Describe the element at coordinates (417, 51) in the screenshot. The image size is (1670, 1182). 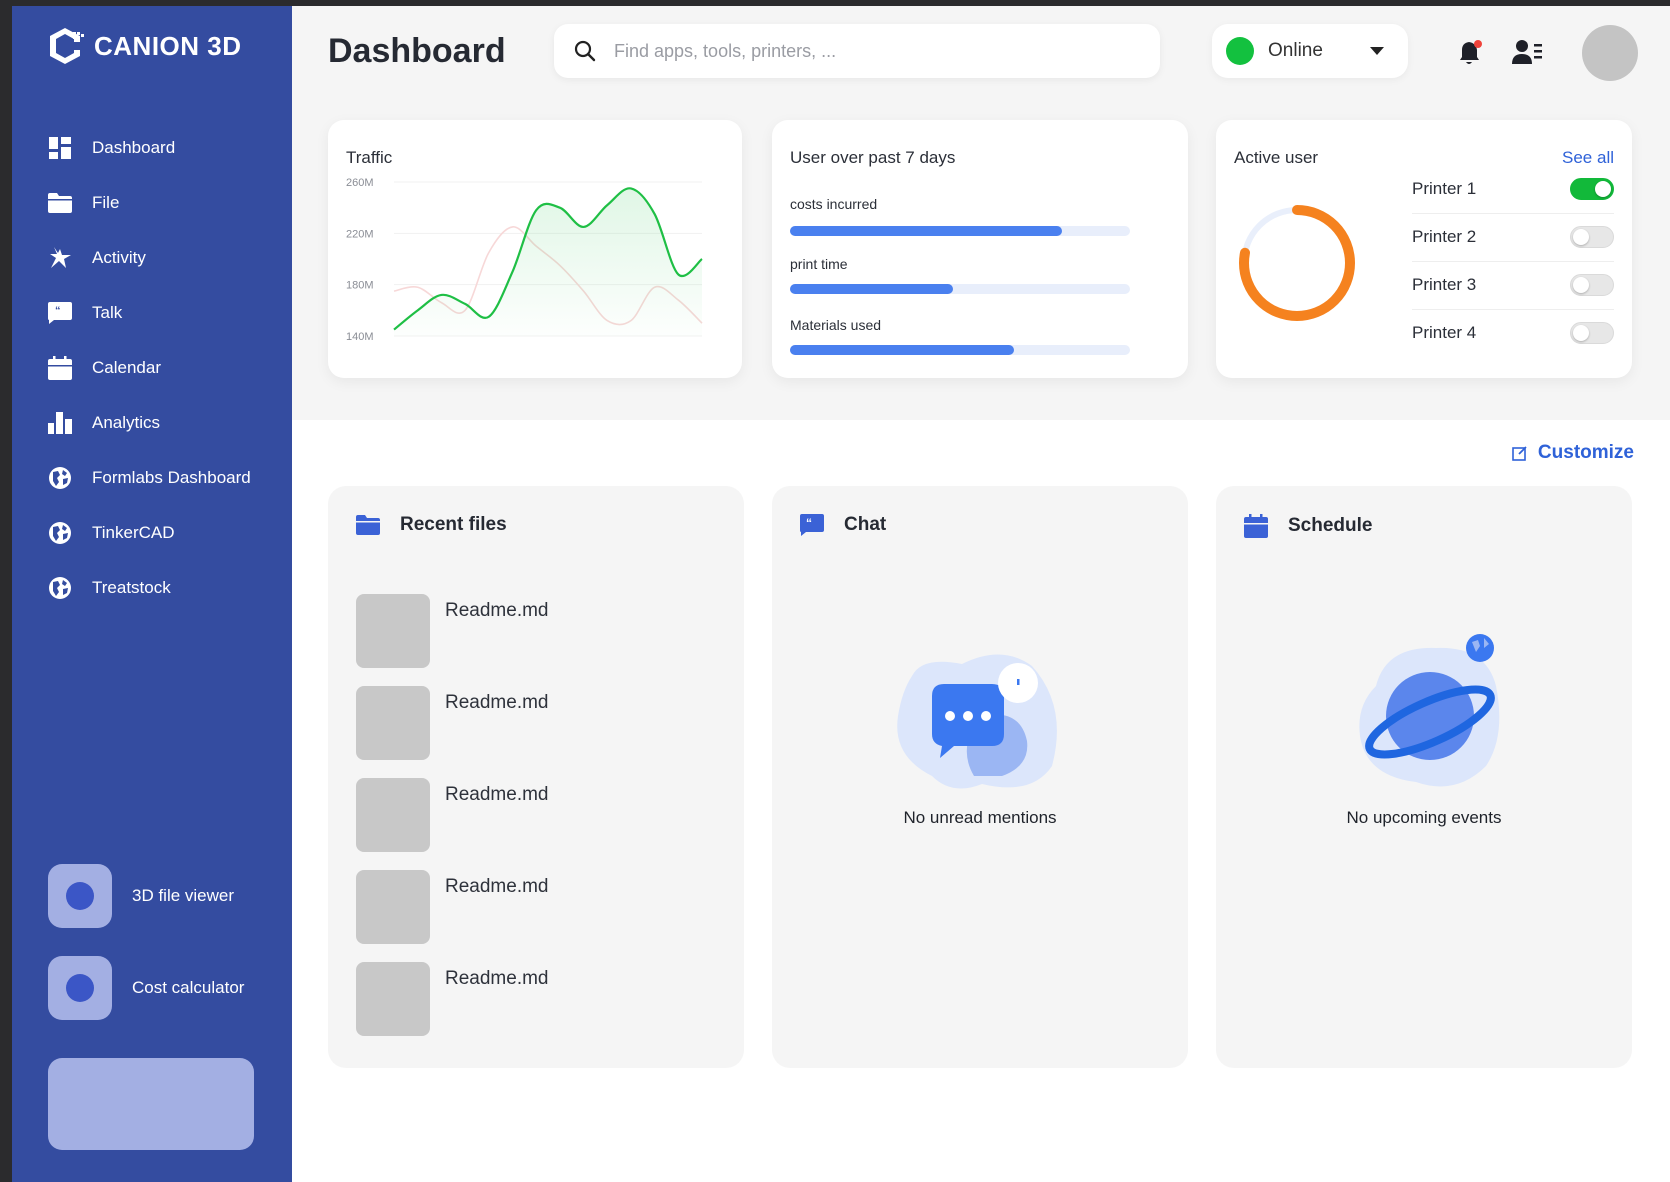
I see `page-title: Dashboard` at that location.